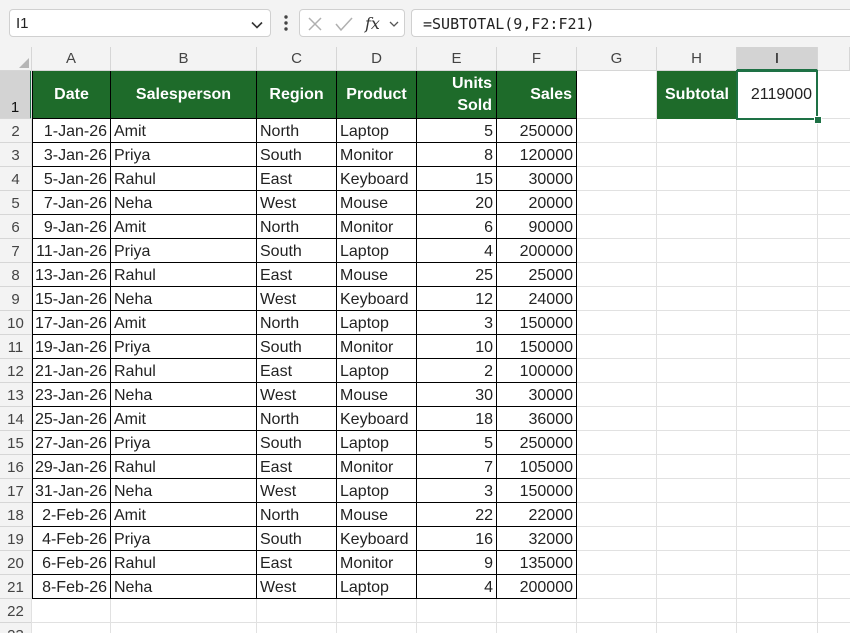  What do you see at coordinates (818, 120) in the screenshot?
I see `fill-handle` at bounding box center [818, 120].